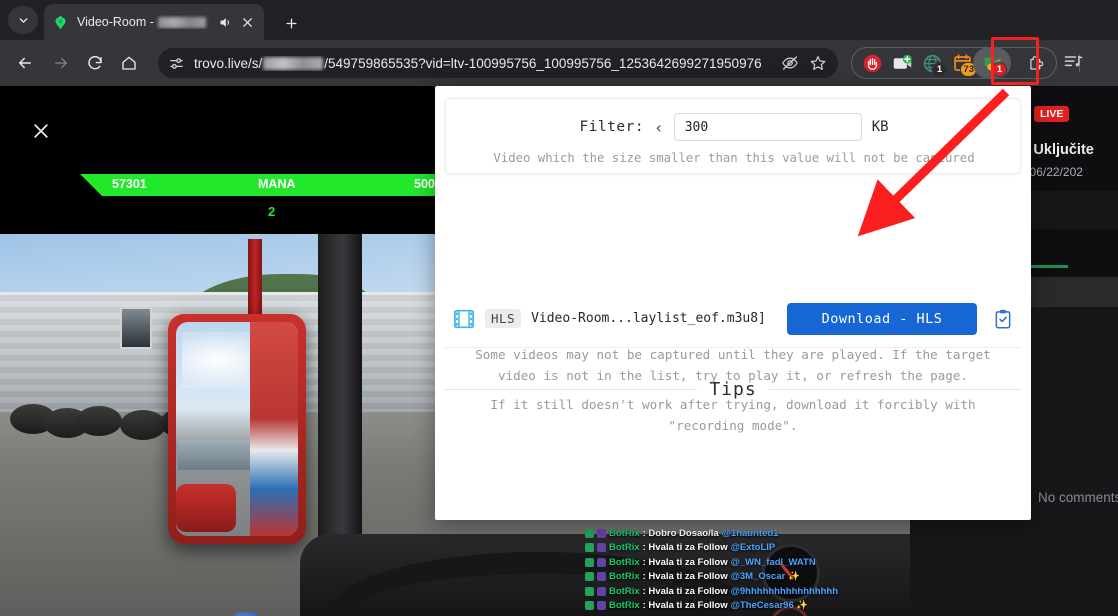 The image size is (1118, 616). Describe the element at coordinates (293, 63) in the screenshot. I see `url-redacted-segment` at that location.